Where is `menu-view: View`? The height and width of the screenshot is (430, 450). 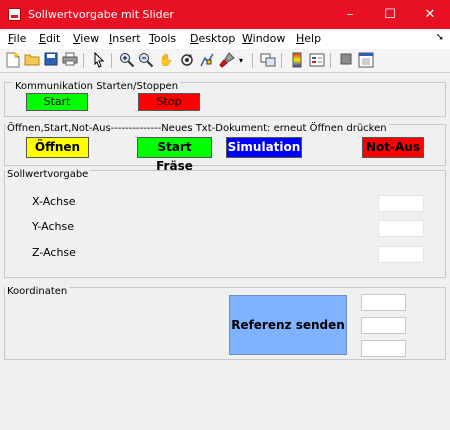 menu-view: View is located at coordinates (86, 38).